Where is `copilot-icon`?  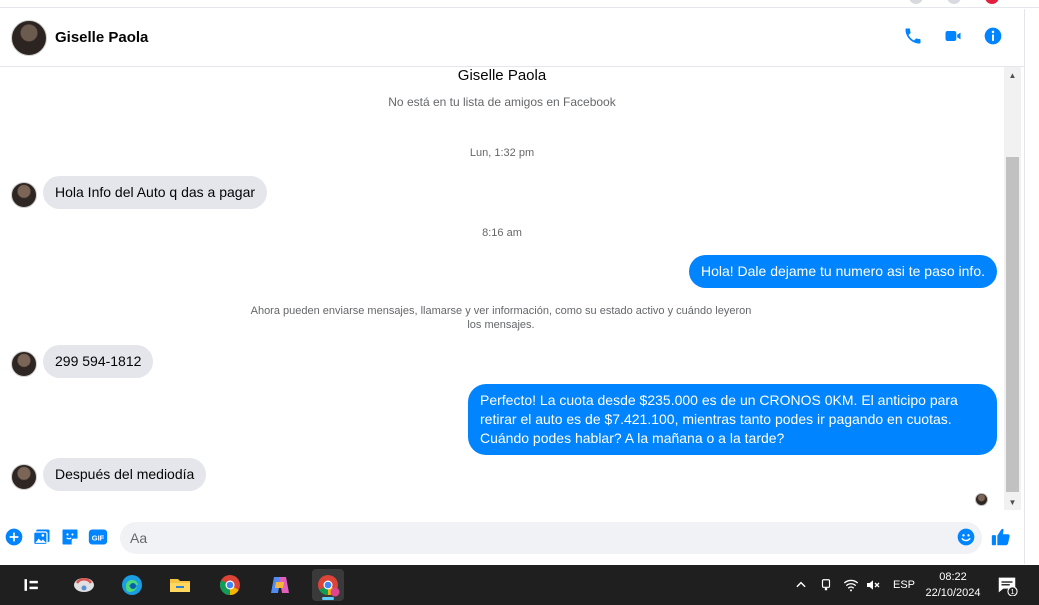
copilot-icon is located at coordinates (280, 585).